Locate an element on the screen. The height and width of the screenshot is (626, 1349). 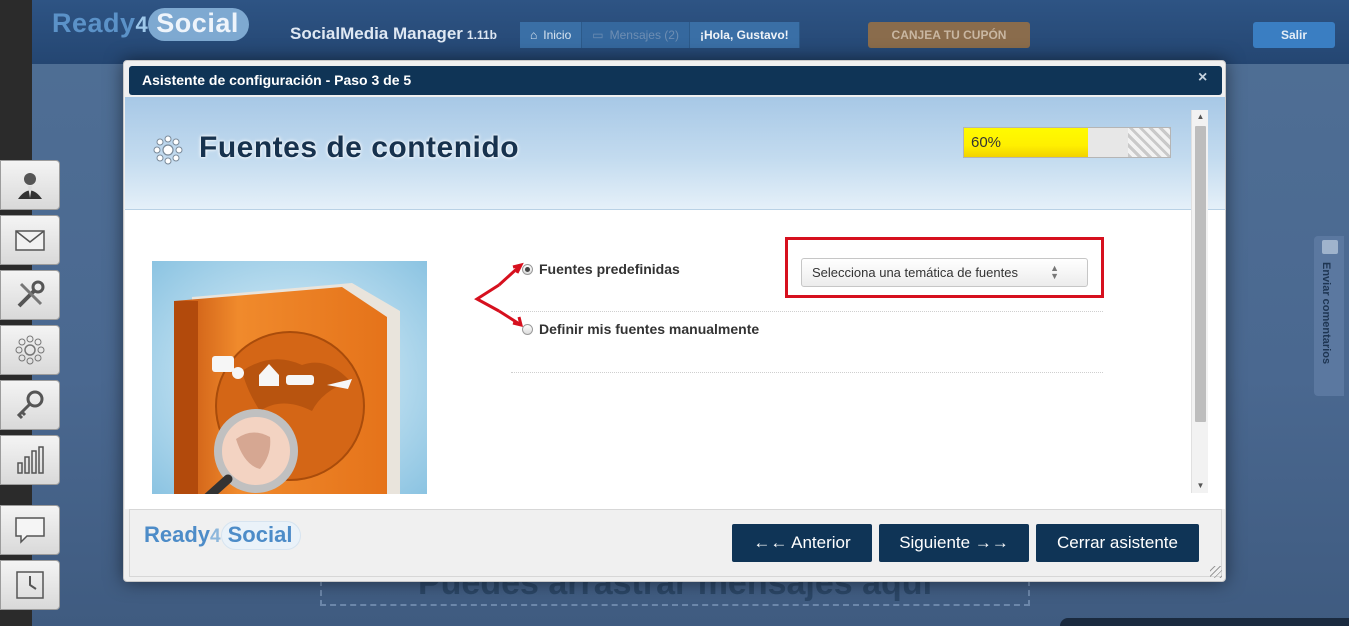
option-predefined: Fuentes predefinidas is located at coordinates (601, 269).